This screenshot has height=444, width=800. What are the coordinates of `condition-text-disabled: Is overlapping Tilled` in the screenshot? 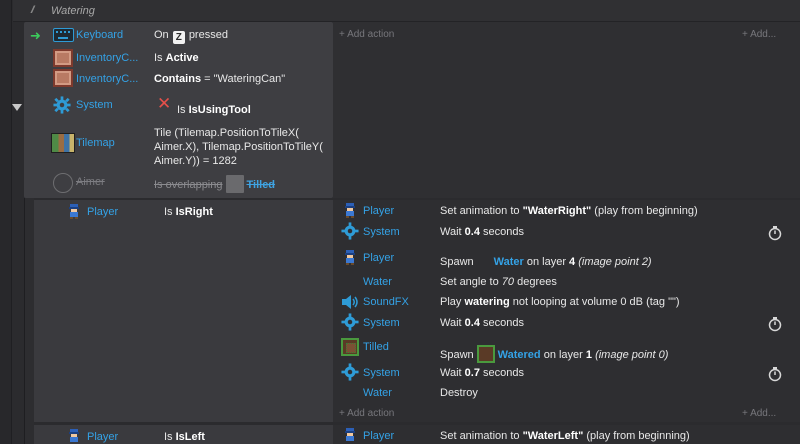 It's located at (214, 184).